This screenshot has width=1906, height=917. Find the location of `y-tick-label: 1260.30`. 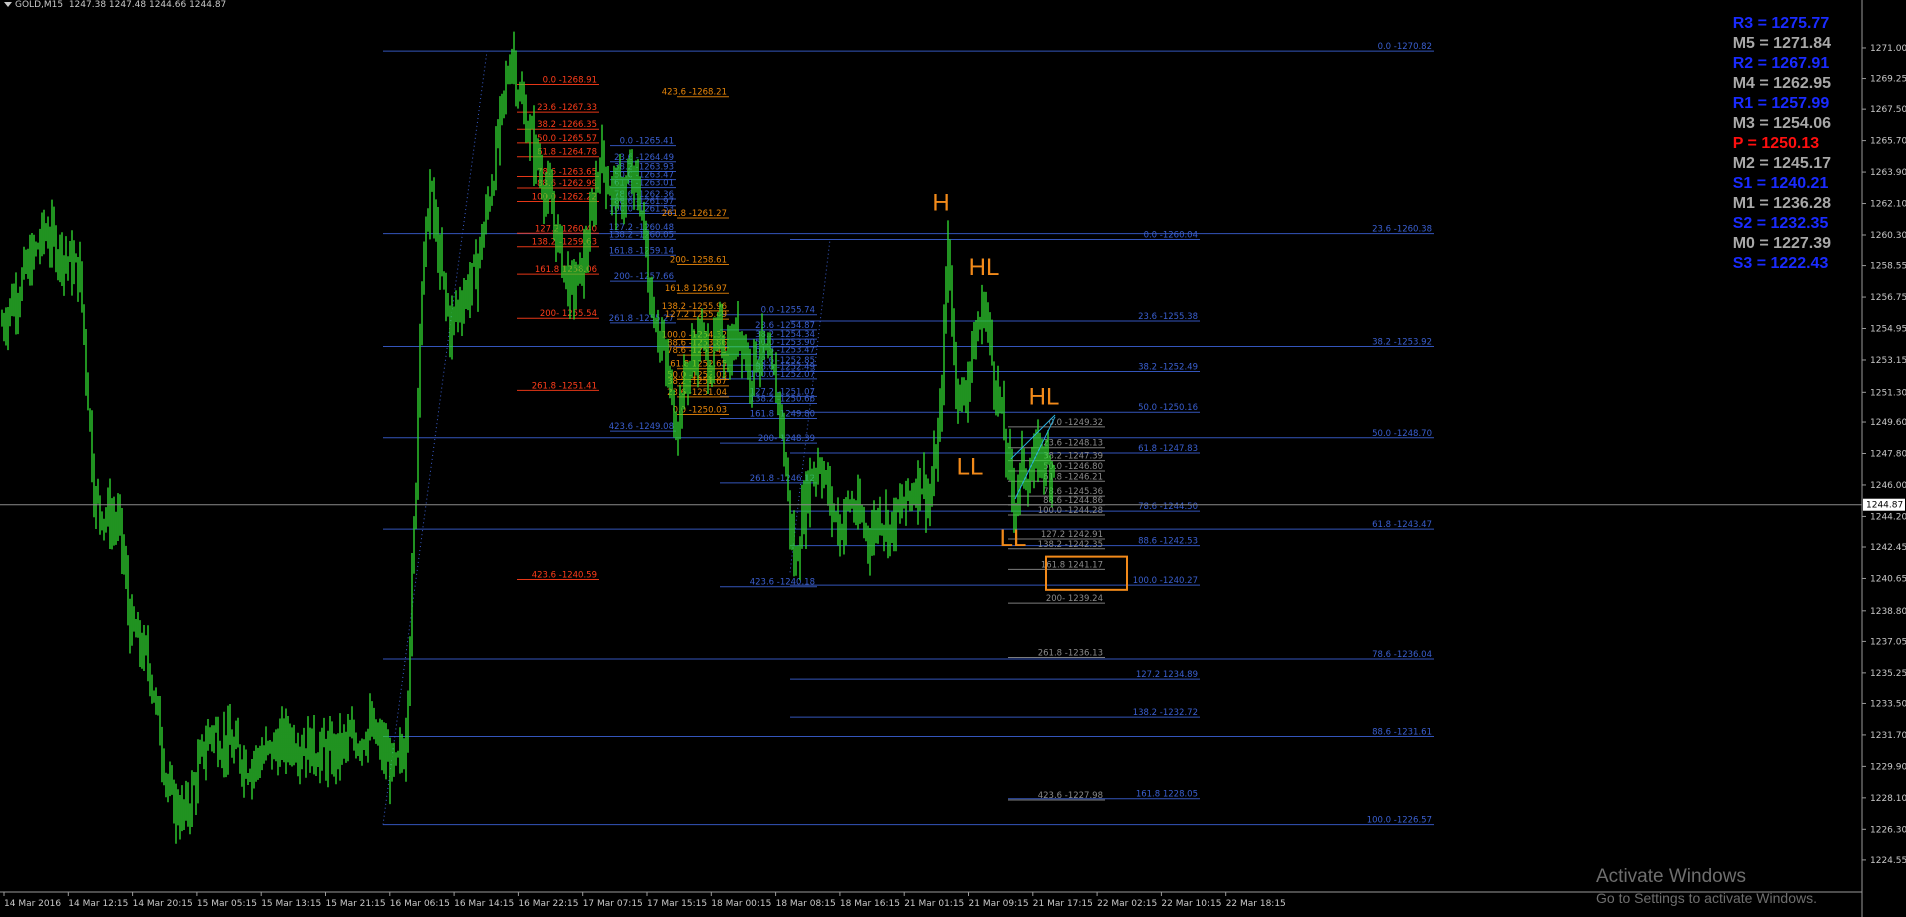

y-tick-label: 1260.30 is located at coordinates (1888, 236).